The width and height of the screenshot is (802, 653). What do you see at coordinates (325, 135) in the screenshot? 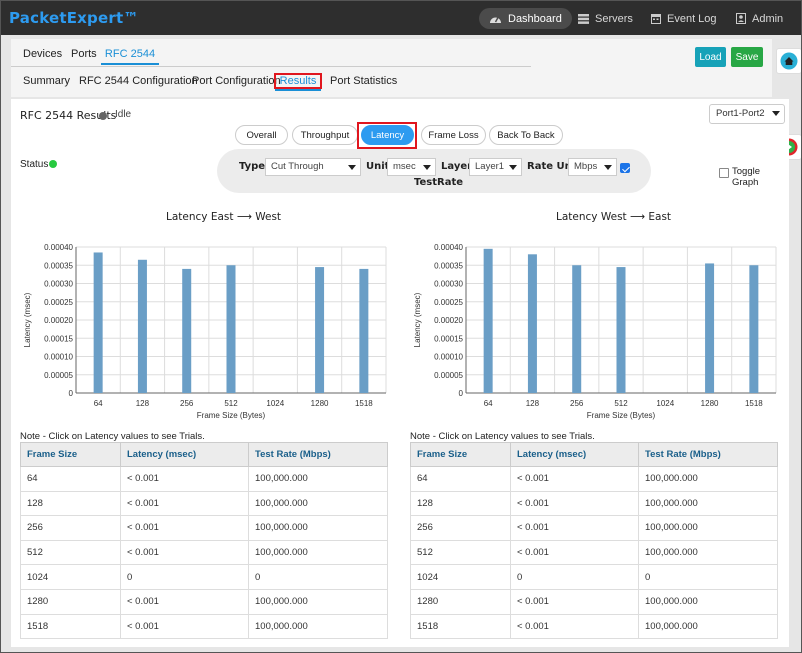
I see `pill-throughput: Throughput` at bounding box center [325, 135].